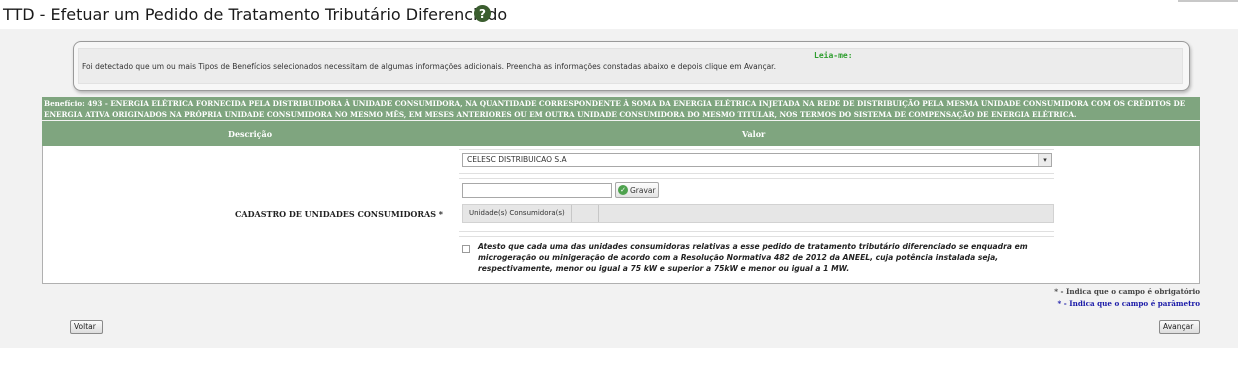 This screenshot has height=367, width=1238. Describe the element at coordinates (833, 55) in the screenshot. I see `readme-title: Leia-me:` at that location.